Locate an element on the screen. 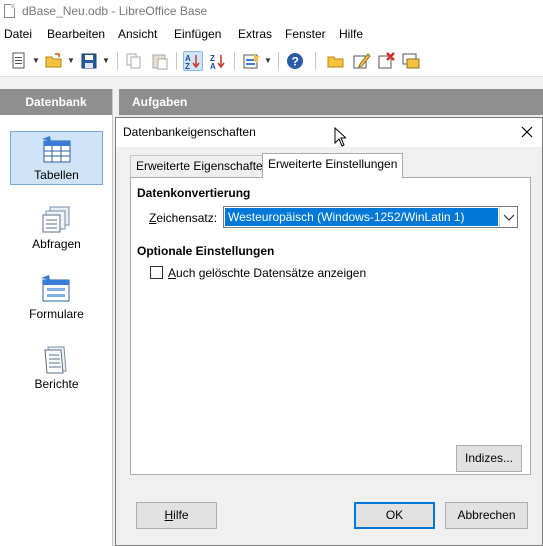  menu-einfuegen: Einfügen is located at coordinates (197, 34).